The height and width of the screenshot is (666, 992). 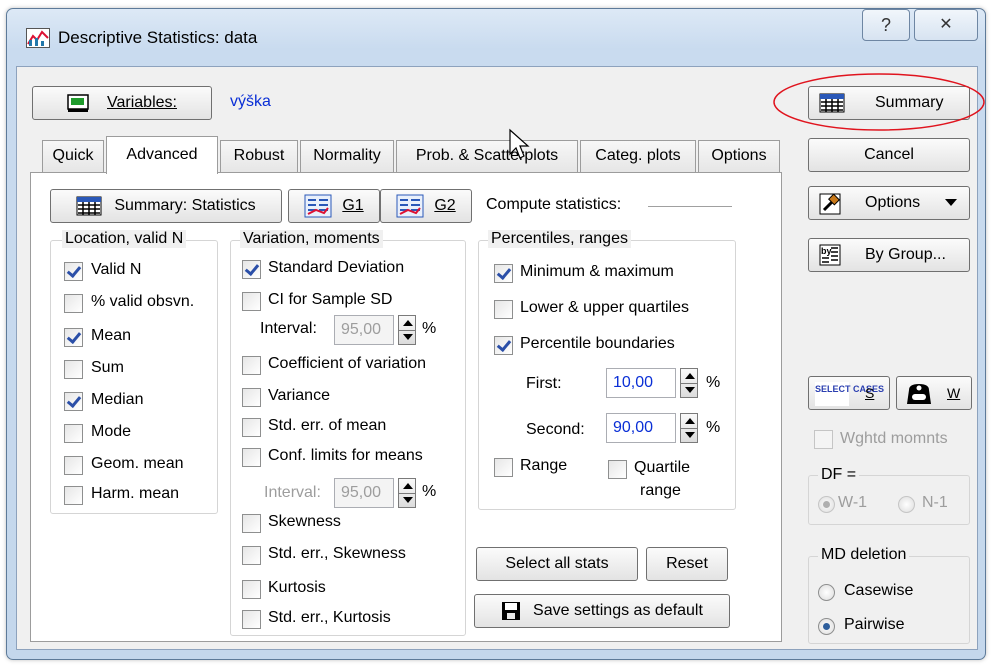 What do you see at coordinates (251, 365) in the screenshot?
I see `coef-var-checkbox` at bounding box center [251, 365].